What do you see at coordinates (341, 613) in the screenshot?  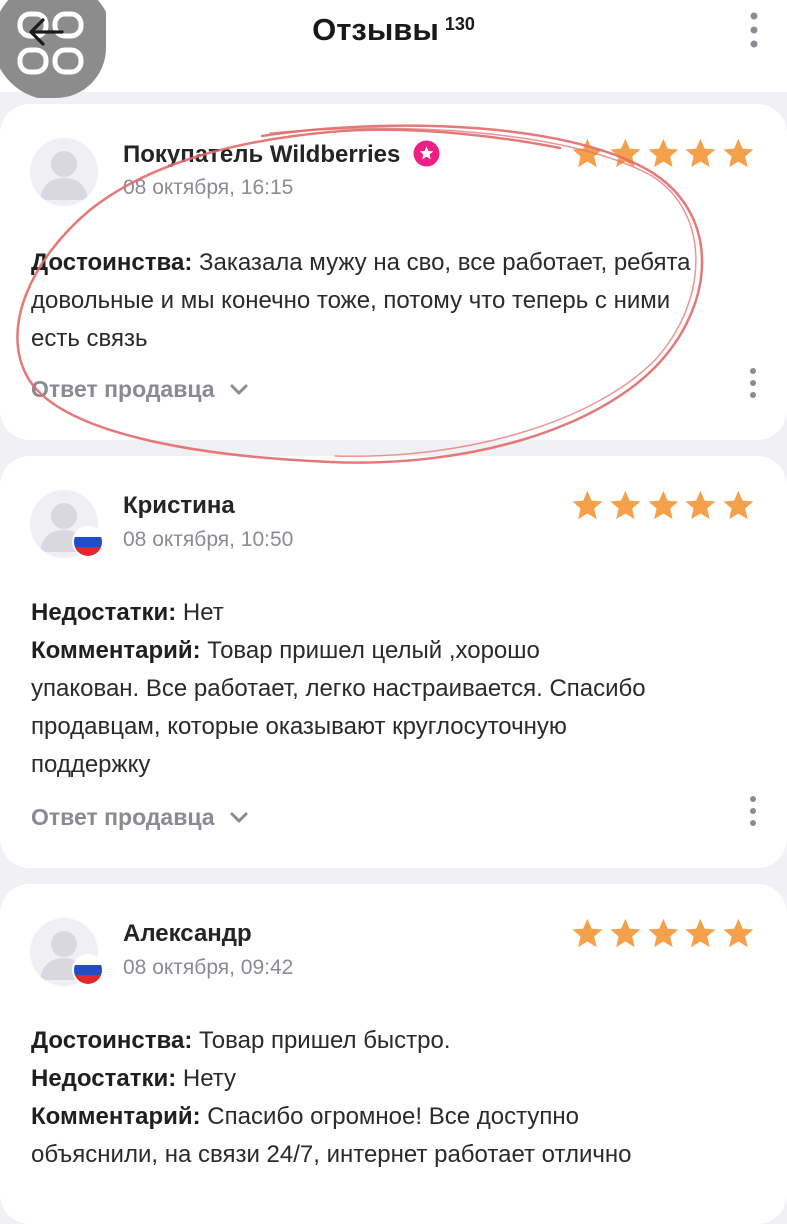 I see `cons-line: Недостатки: Нет` at bounding box center [341, 613].